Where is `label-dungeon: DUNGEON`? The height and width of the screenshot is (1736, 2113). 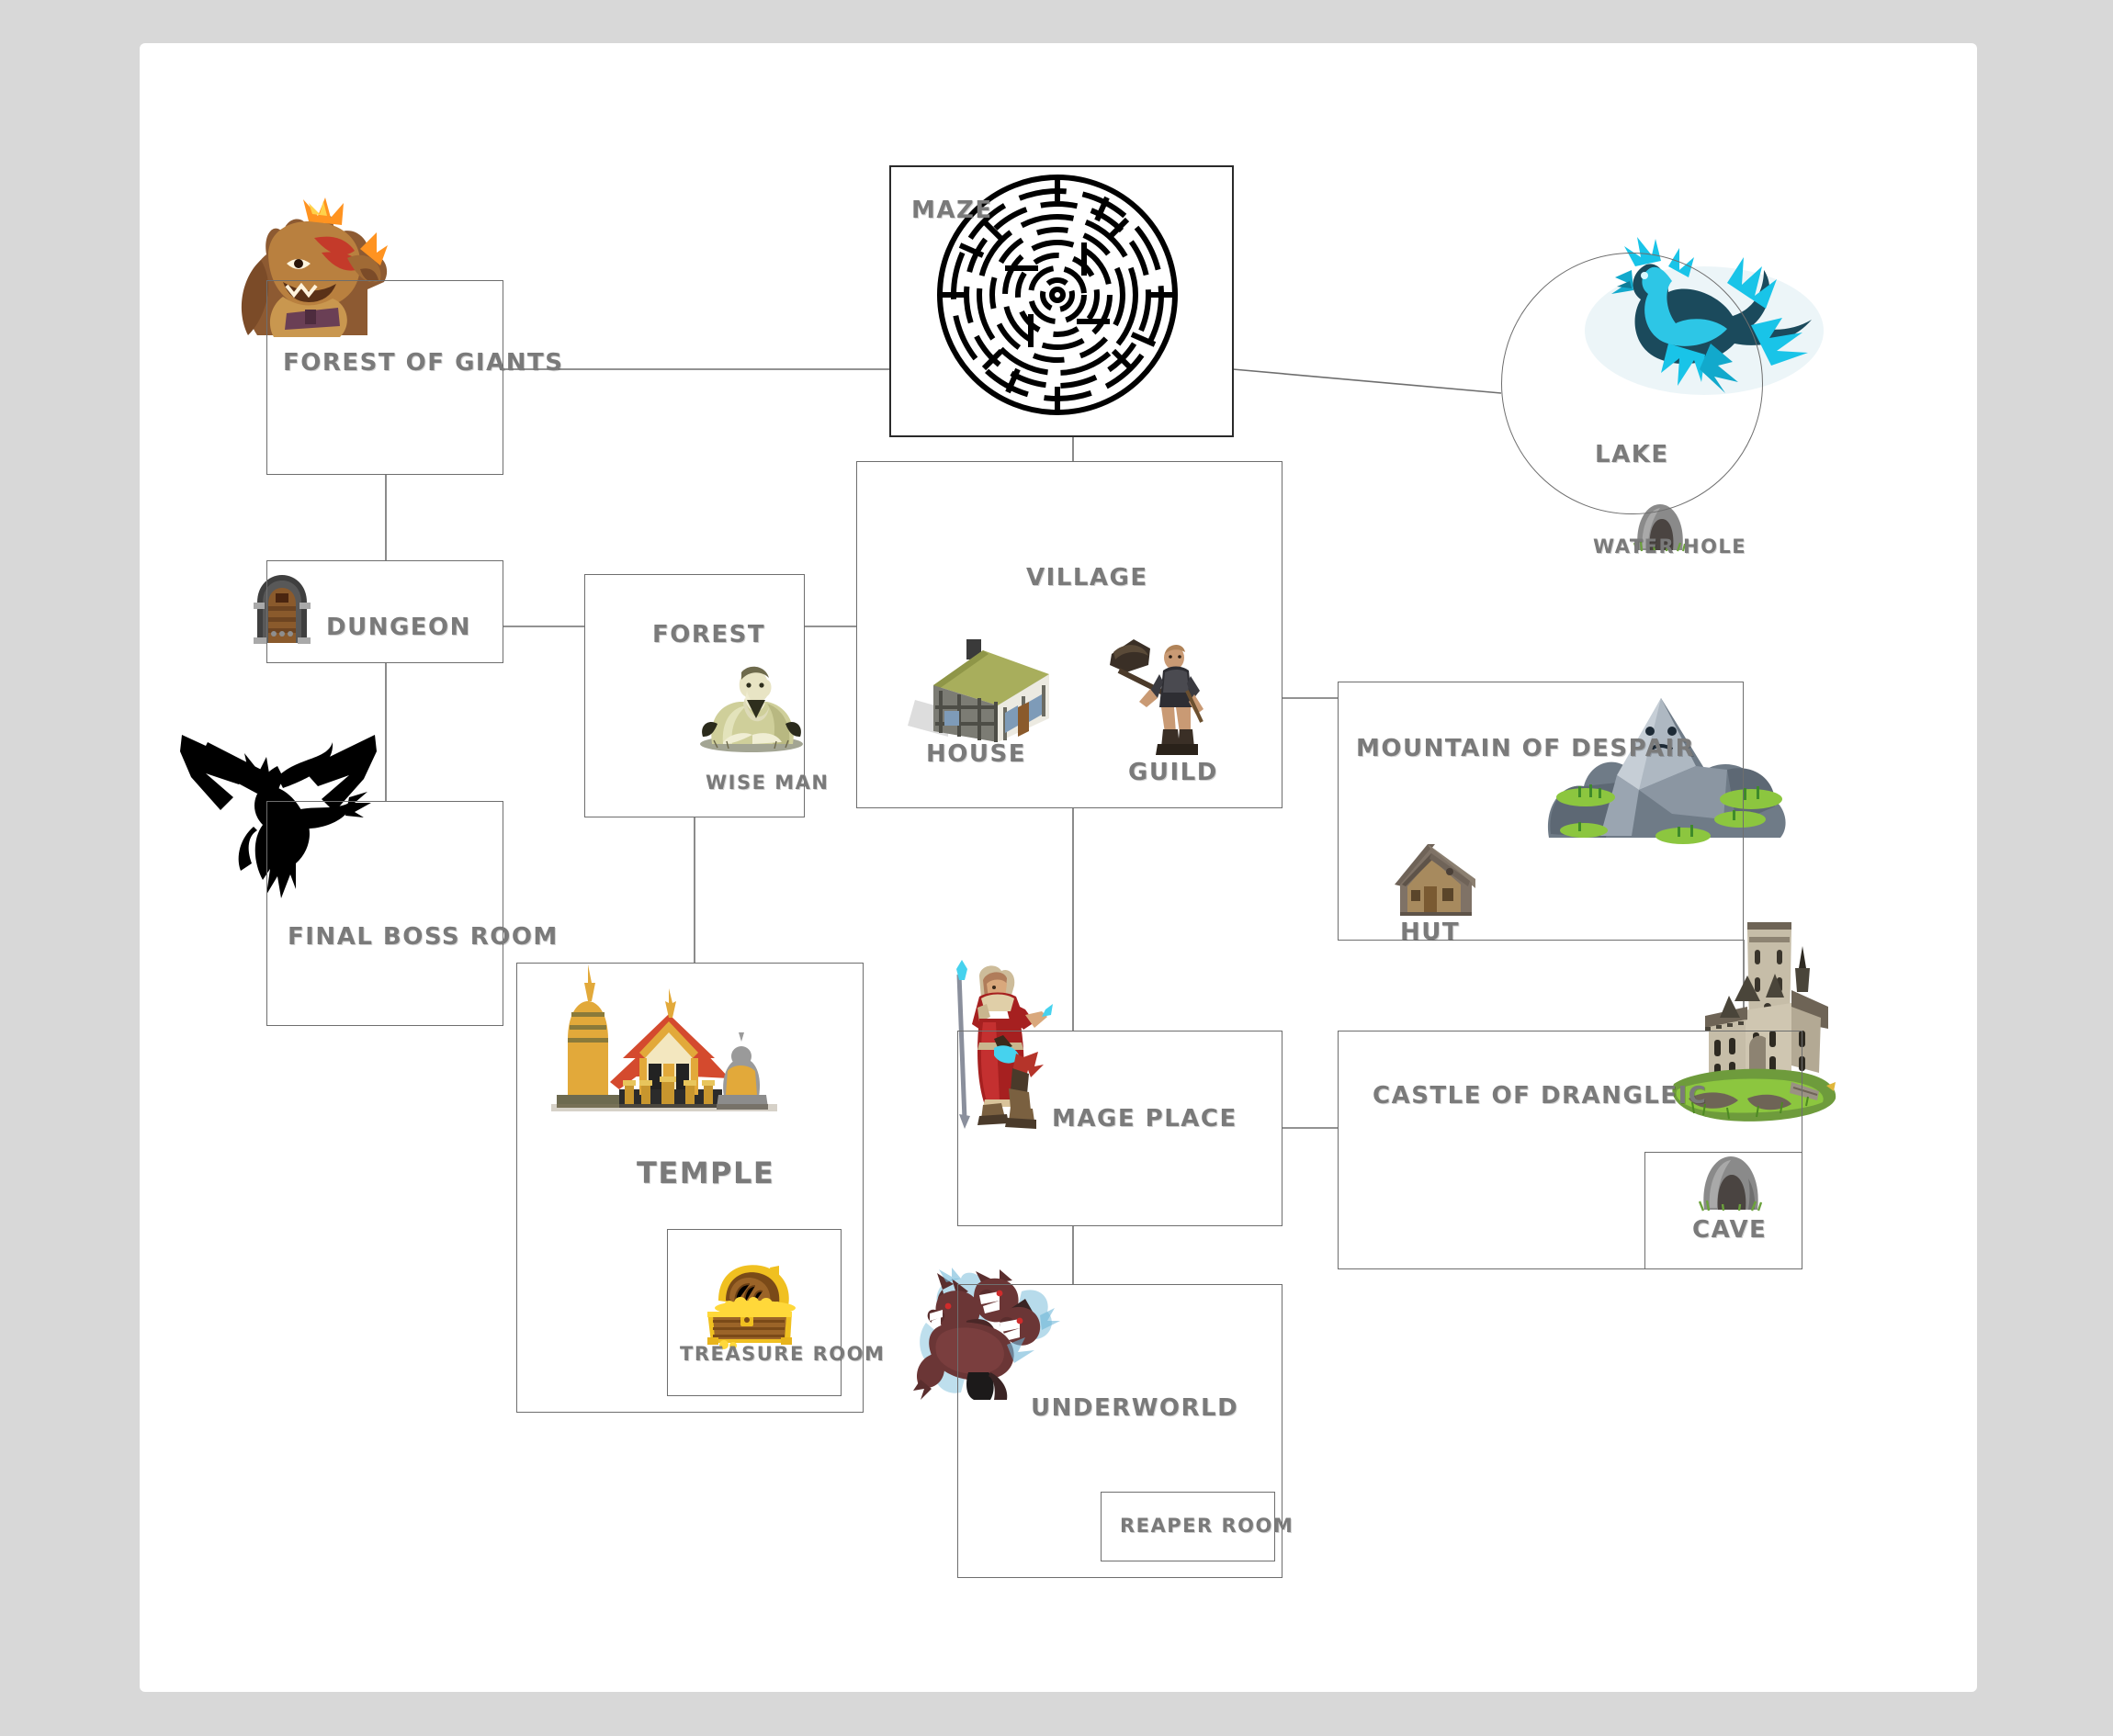 label-dungeon: DUNGEON is located at coordinates (398, 627).